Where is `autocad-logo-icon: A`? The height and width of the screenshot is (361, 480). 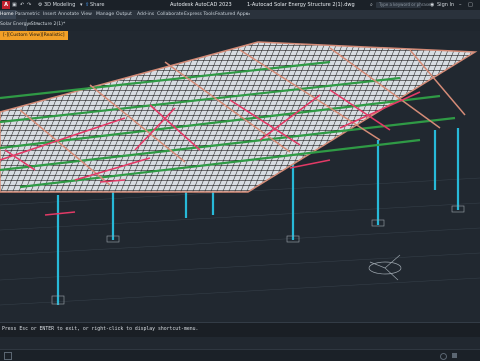 autocad-logo-icon: A is located at coordinates (6, 5).